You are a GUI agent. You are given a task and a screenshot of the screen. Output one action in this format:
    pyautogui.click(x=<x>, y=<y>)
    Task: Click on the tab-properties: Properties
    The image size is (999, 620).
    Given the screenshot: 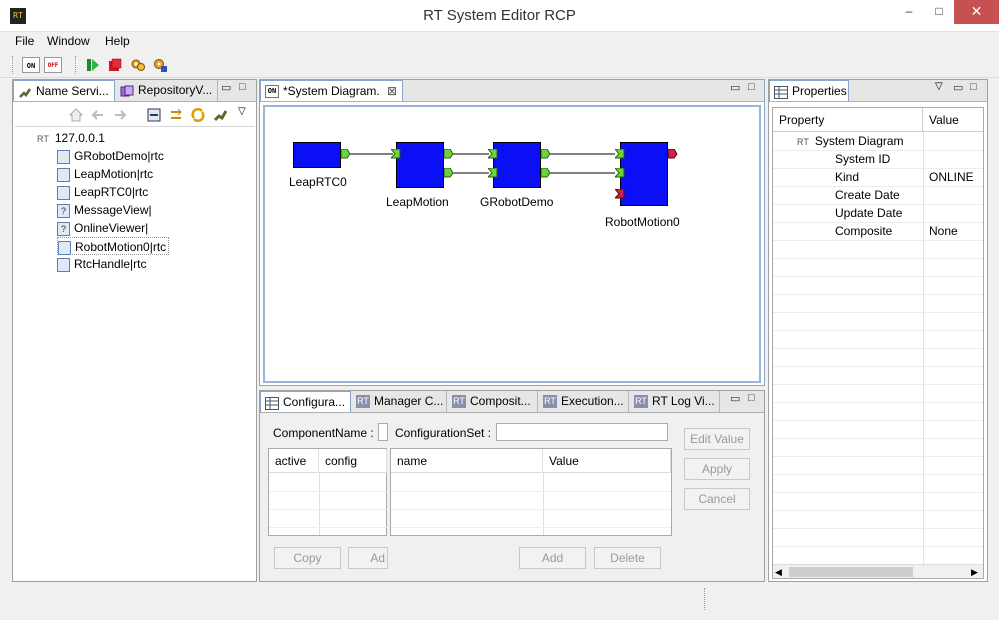 What is the action you would take?
    pyautogui.click(x=809, y=90)
    